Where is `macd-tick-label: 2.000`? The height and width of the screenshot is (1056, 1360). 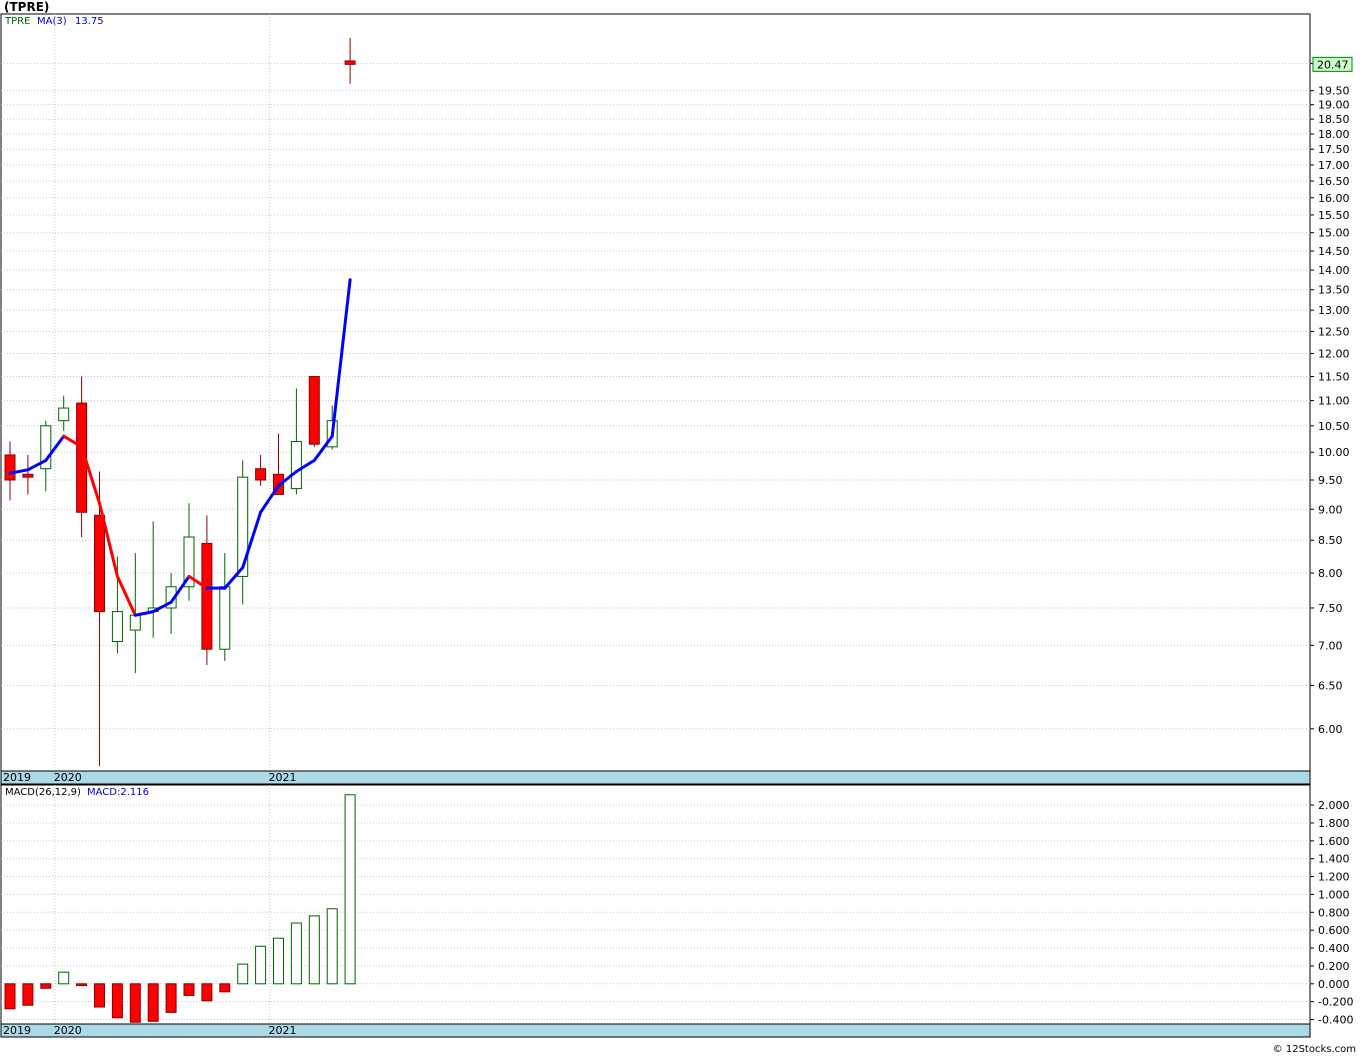 macd-tick-label: 2.000 is located at coordinates (1334, 805).